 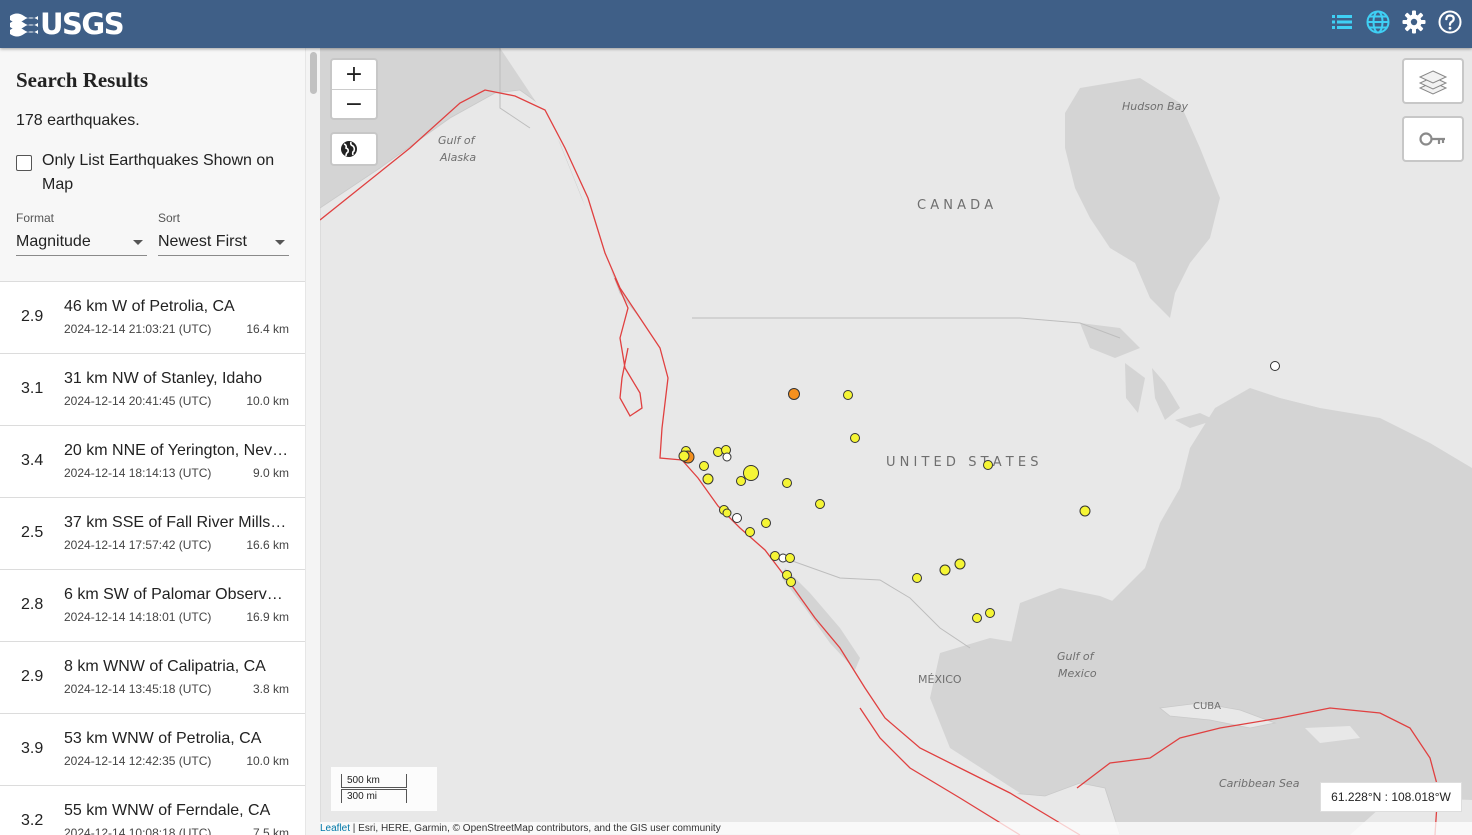 I want to click on results-count: 178 earthquakes., so click(x=78, y=120).